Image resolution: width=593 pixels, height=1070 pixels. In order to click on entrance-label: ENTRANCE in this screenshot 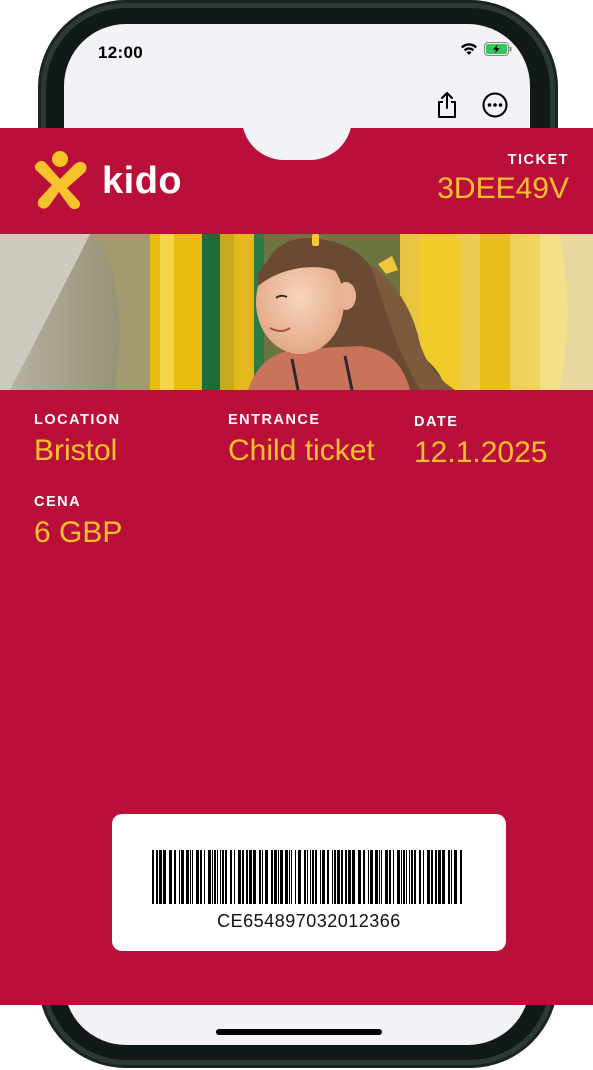, I will do `click(274, 420)`.